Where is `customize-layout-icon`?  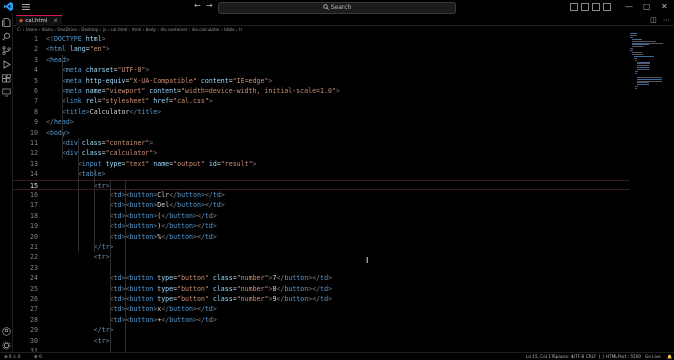
customize-layout-icon is located at coordinates (607, 7).